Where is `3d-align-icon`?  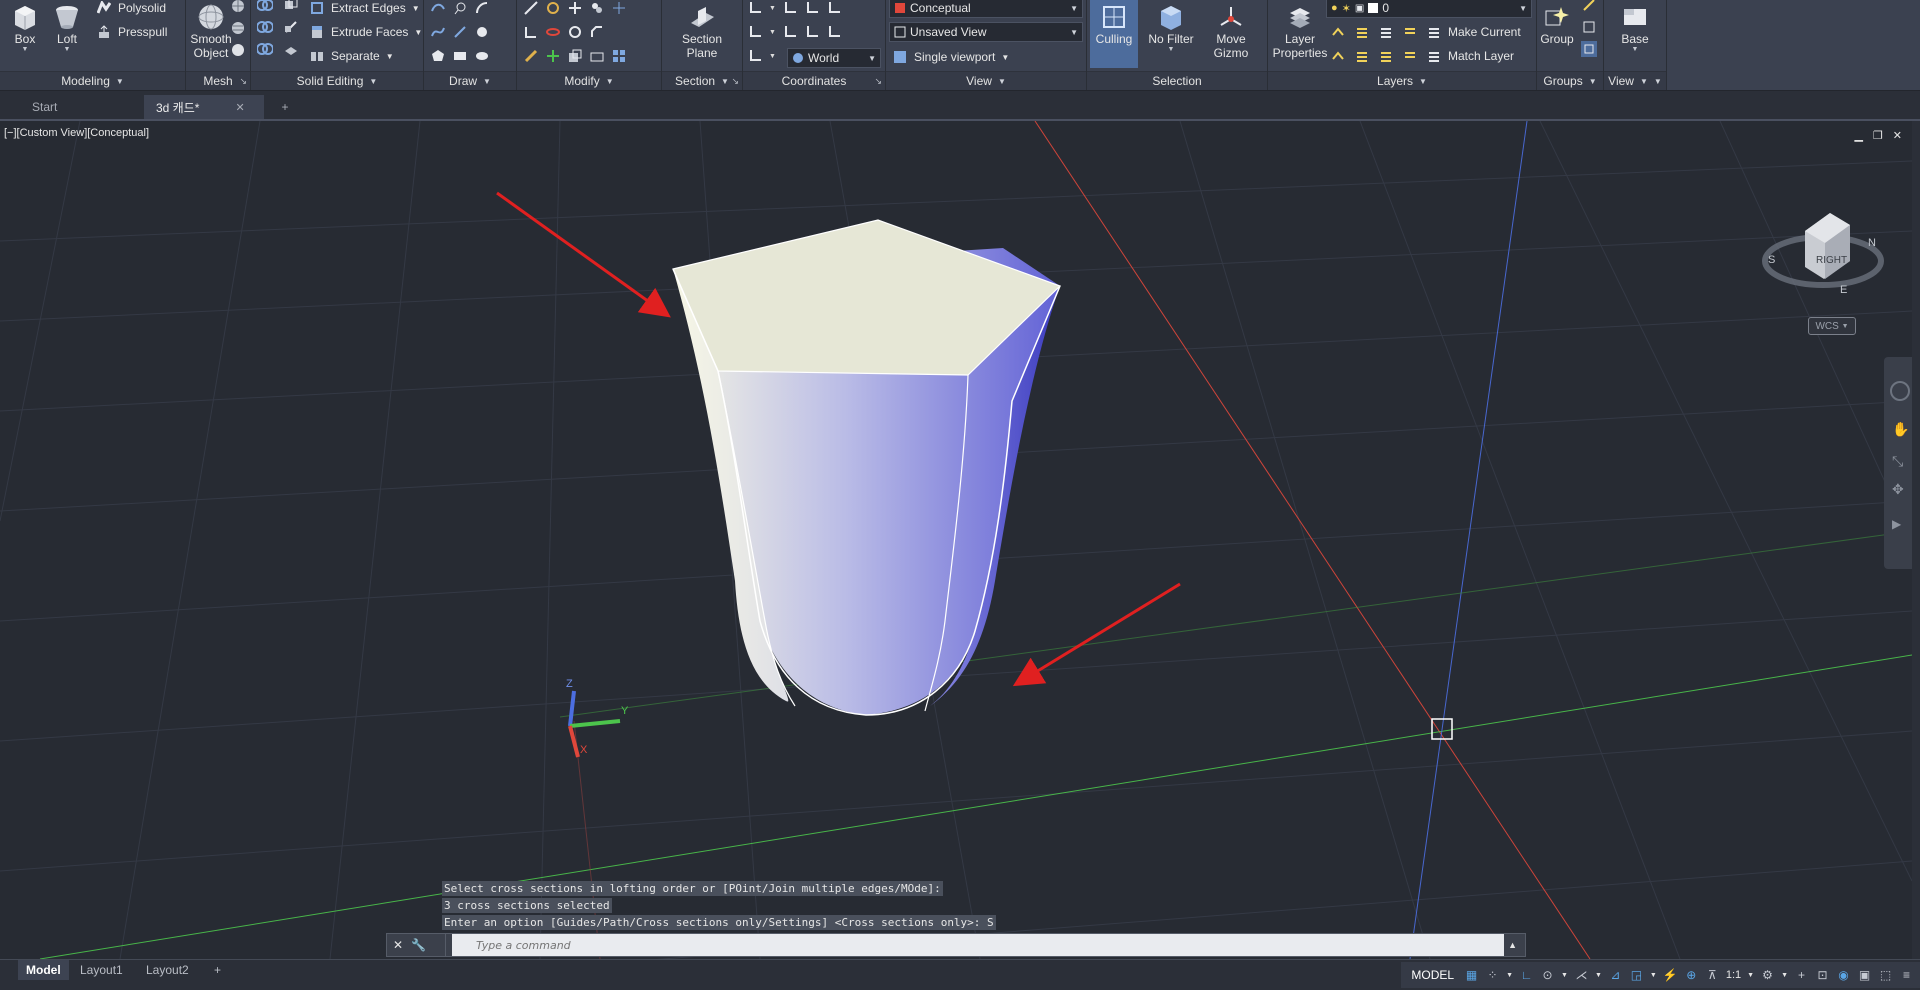
3d-align-icon is located at coordinates (553, 56).